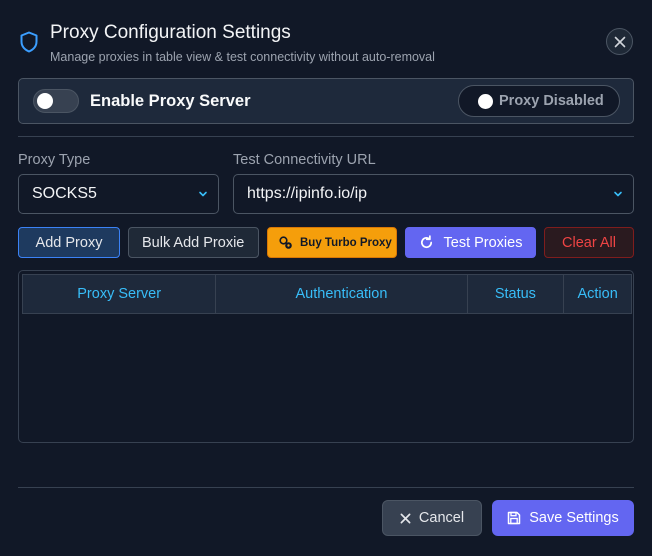 This screenshot has width=652, height=556. What do you see at coordinates (29, 42) in the screenshot?
I see `shield-icon` at bounding box center [29, 42].